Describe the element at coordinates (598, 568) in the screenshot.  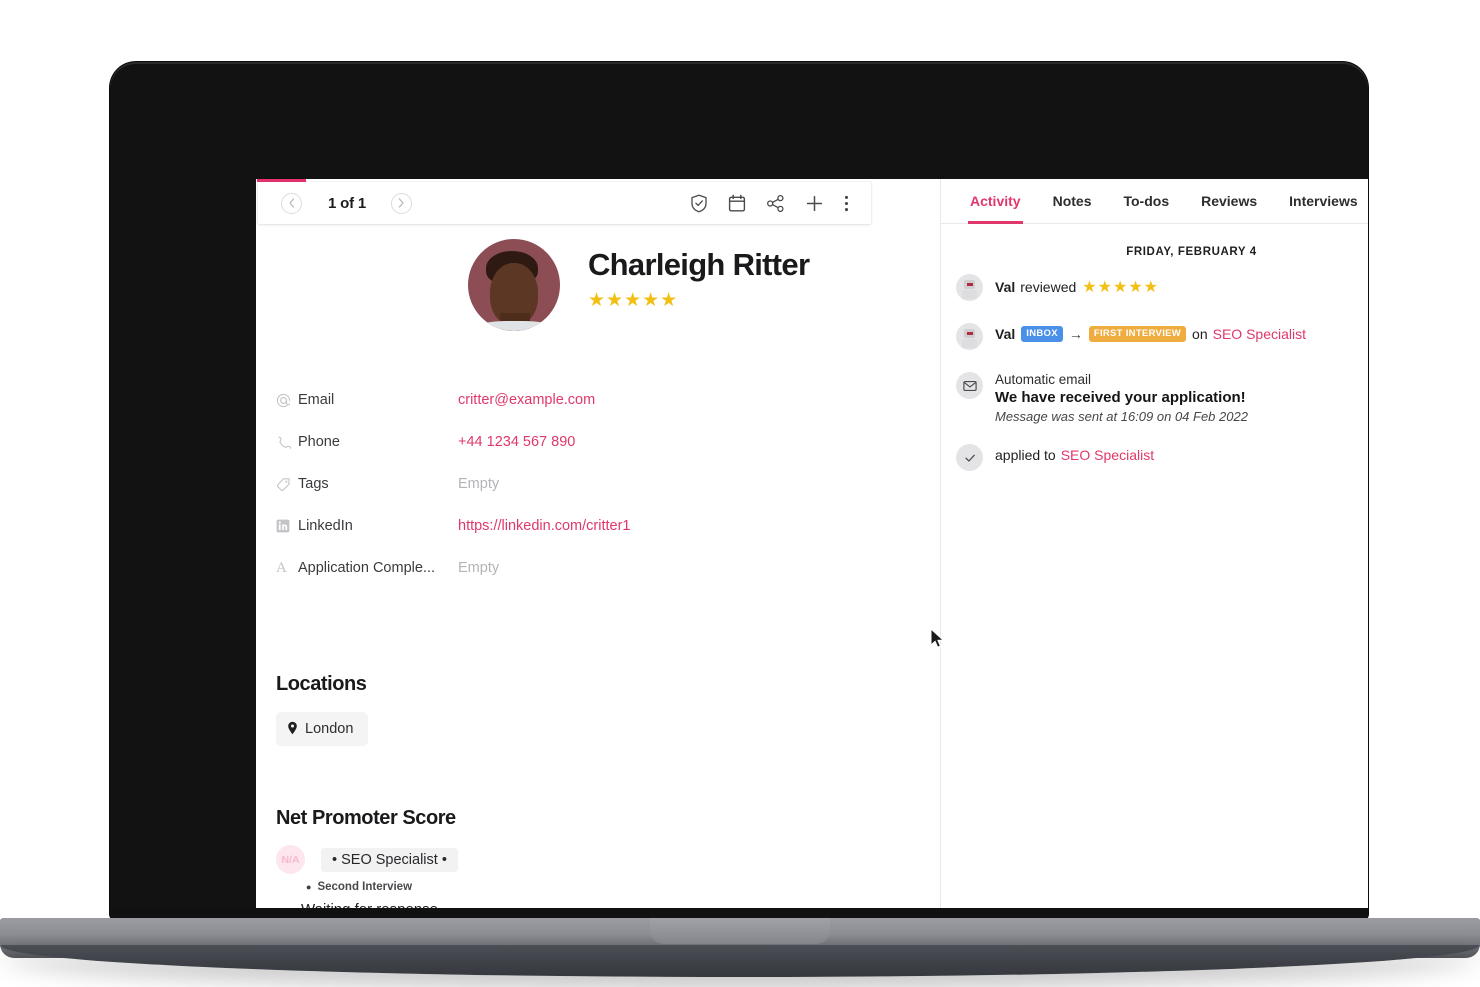
I see `field-row-application-complete: A Application Comple... Empty` at that location.